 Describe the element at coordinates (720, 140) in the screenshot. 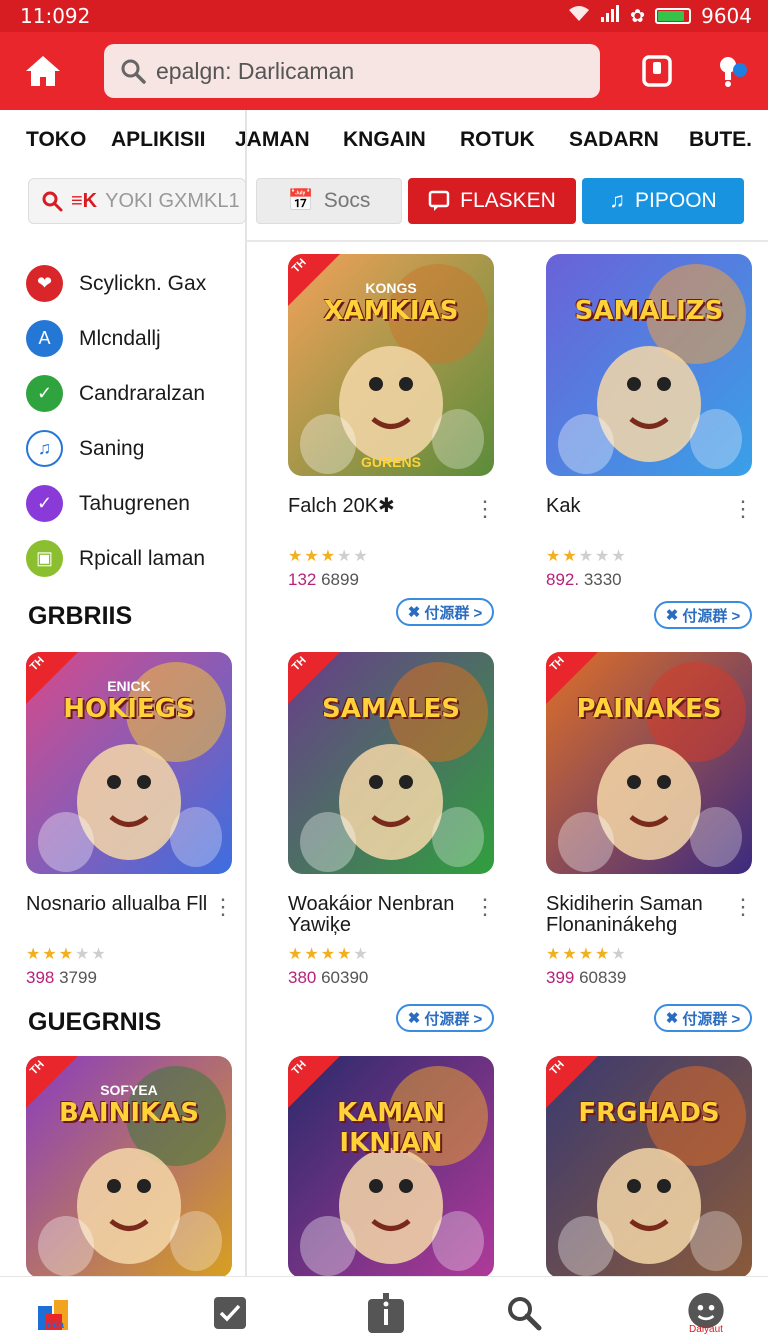

I see `tab-bute: BUTE.` at that location.